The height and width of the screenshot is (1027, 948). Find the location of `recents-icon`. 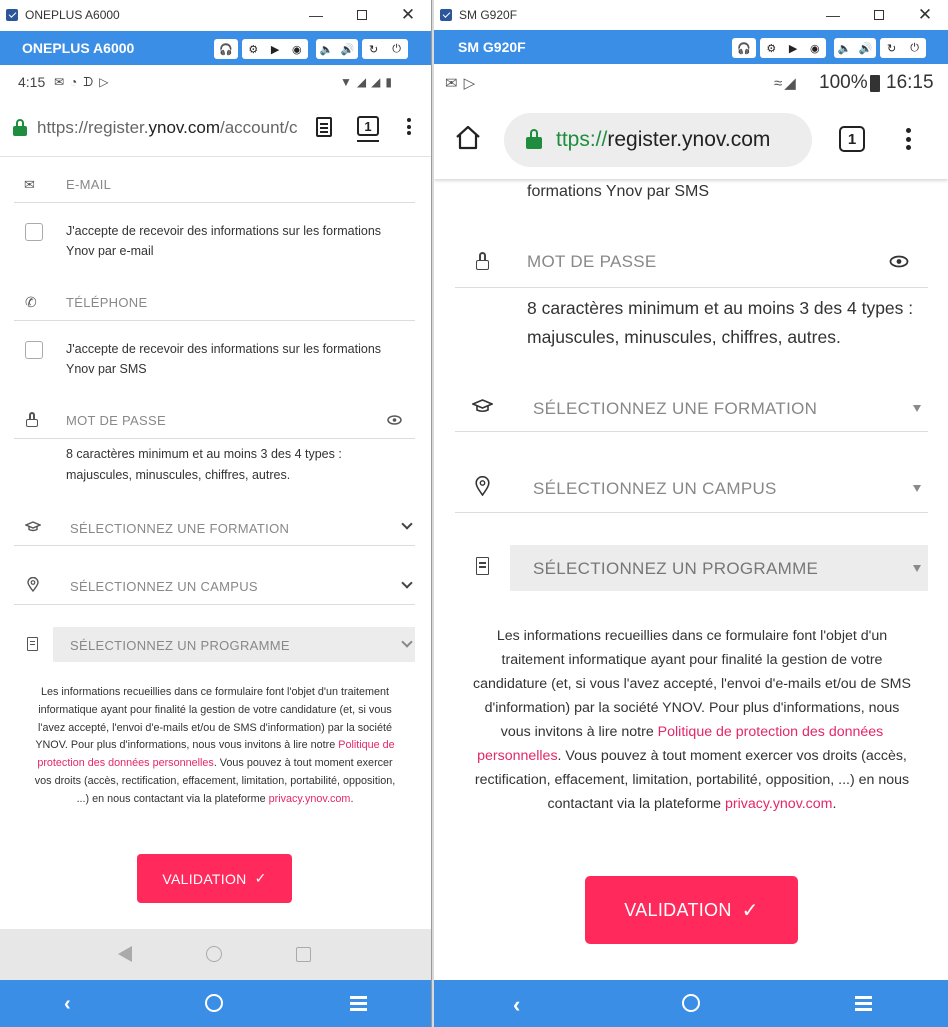

recents-icon is located at coordinates (303, 954).